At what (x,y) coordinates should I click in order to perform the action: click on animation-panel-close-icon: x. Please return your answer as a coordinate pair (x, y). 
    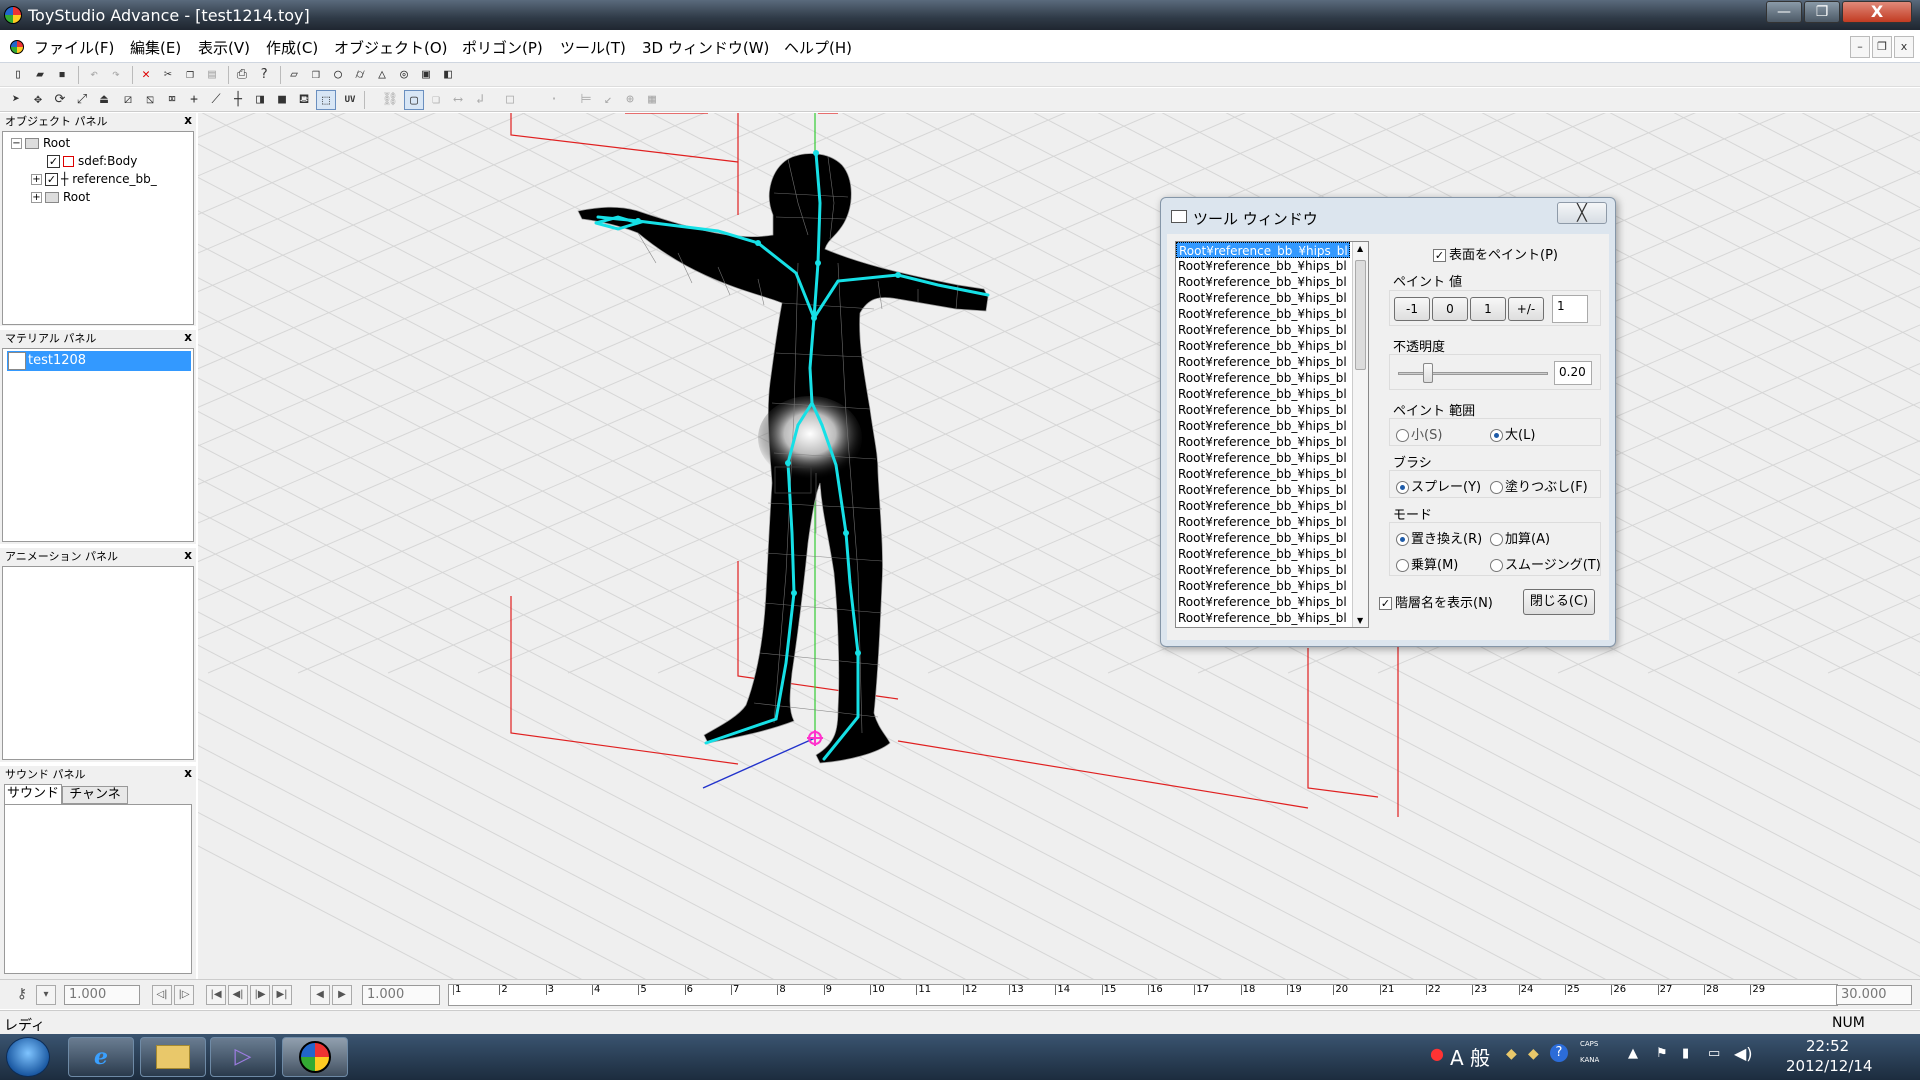
    Looking at the image, I should click on (188, 555).